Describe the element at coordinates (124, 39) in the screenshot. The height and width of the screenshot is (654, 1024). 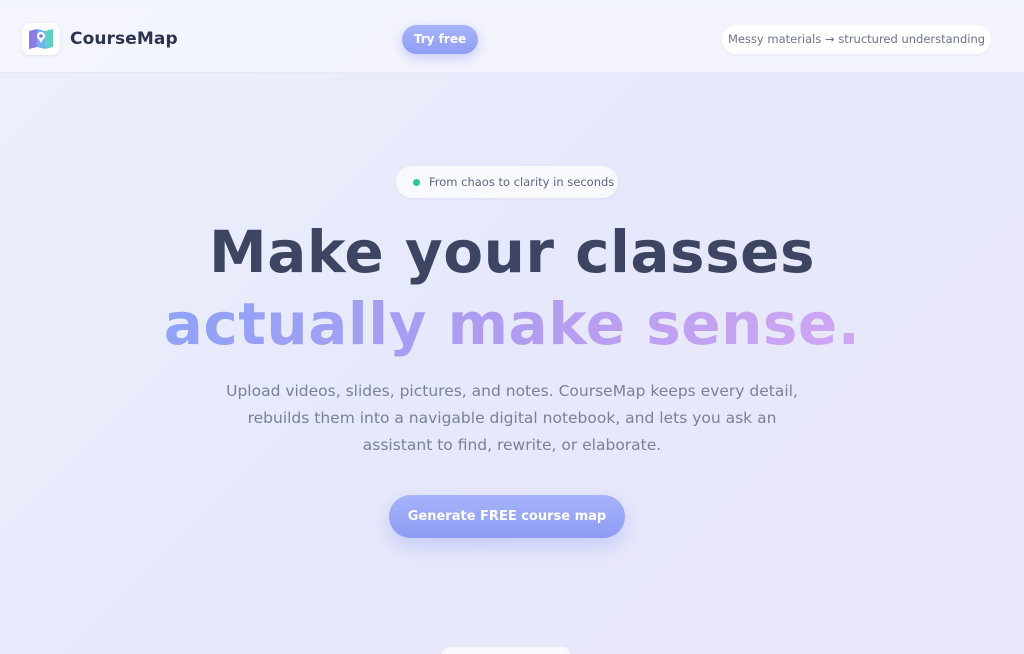
I see `brand-name: CourseMap` at that location.